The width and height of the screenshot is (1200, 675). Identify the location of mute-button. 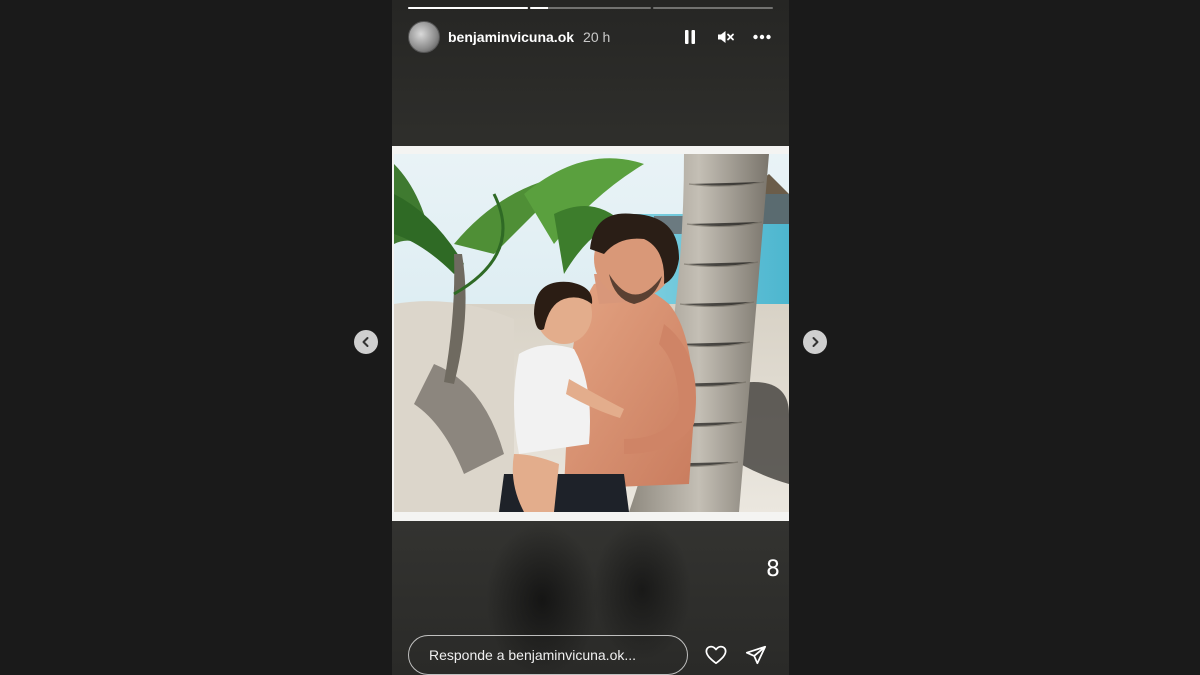
(726, 37).